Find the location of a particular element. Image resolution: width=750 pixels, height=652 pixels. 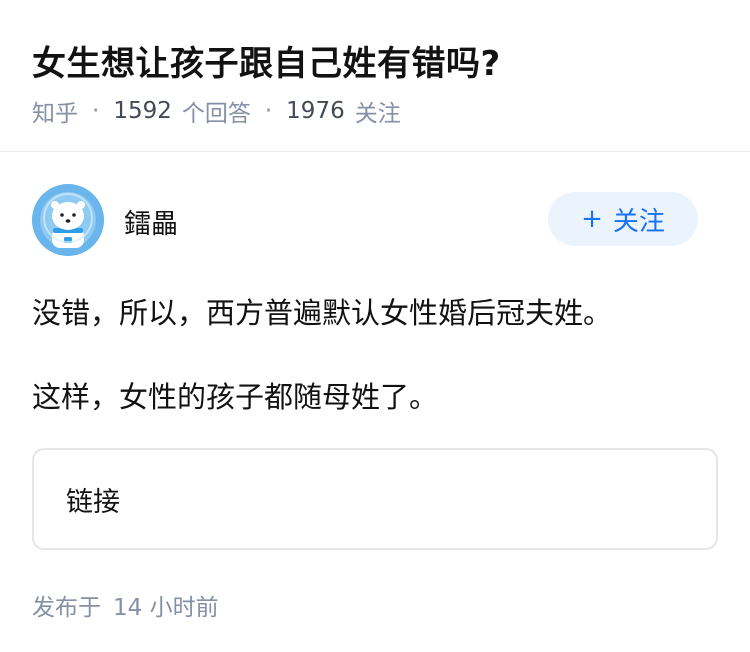

plus-icon: + is located at coordinates (592, 219).